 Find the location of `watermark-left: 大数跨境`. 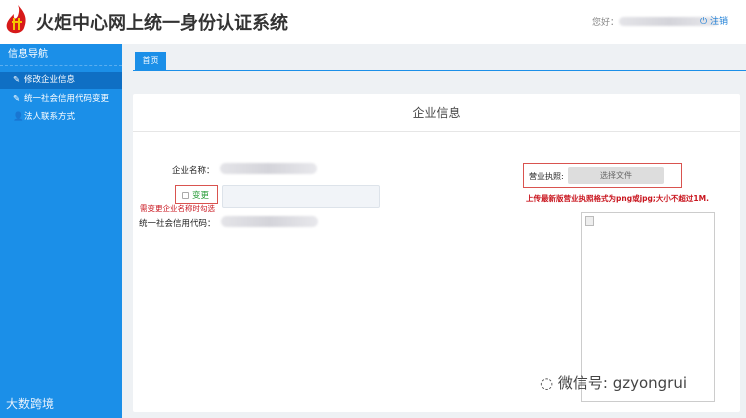

watermark-left: 大数跨境 is located at coordinates (30, 404).